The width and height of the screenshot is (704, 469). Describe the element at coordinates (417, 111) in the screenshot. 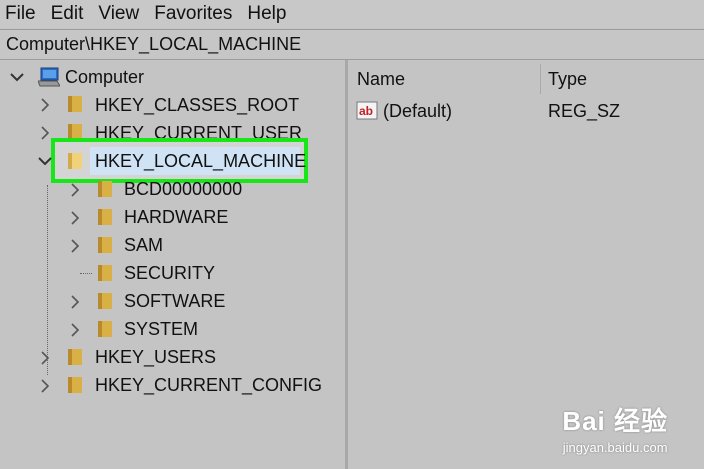

I see `value-name: (Default)` at that location.